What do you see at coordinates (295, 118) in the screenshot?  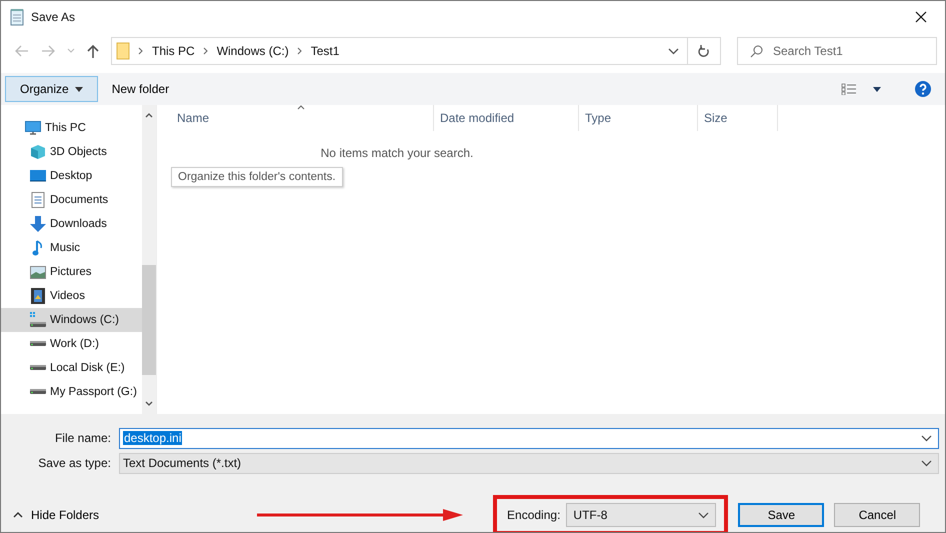 I see `column-header: Name` at bounding box center [295, 118].